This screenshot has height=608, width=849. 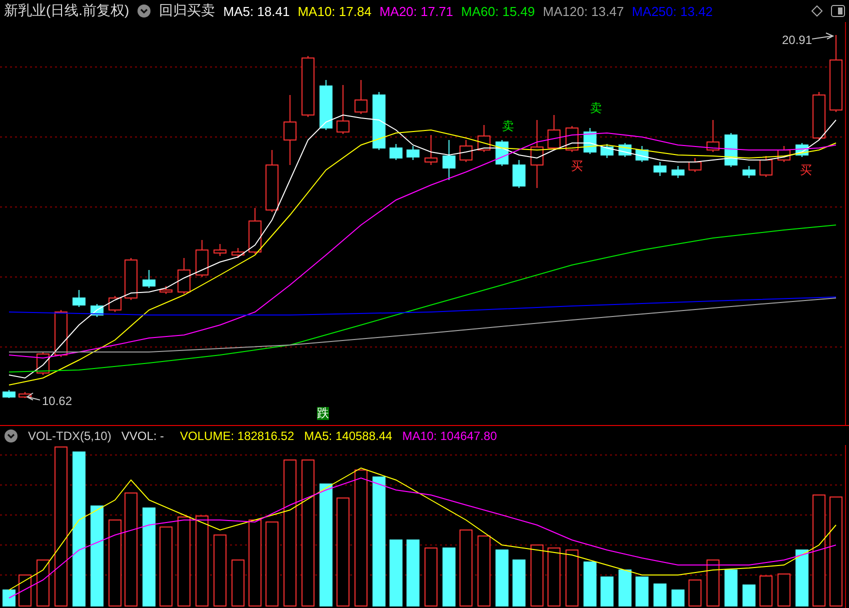 I want to click on moving-average-value: MA20: 17.71, so click(x=416, y=11).